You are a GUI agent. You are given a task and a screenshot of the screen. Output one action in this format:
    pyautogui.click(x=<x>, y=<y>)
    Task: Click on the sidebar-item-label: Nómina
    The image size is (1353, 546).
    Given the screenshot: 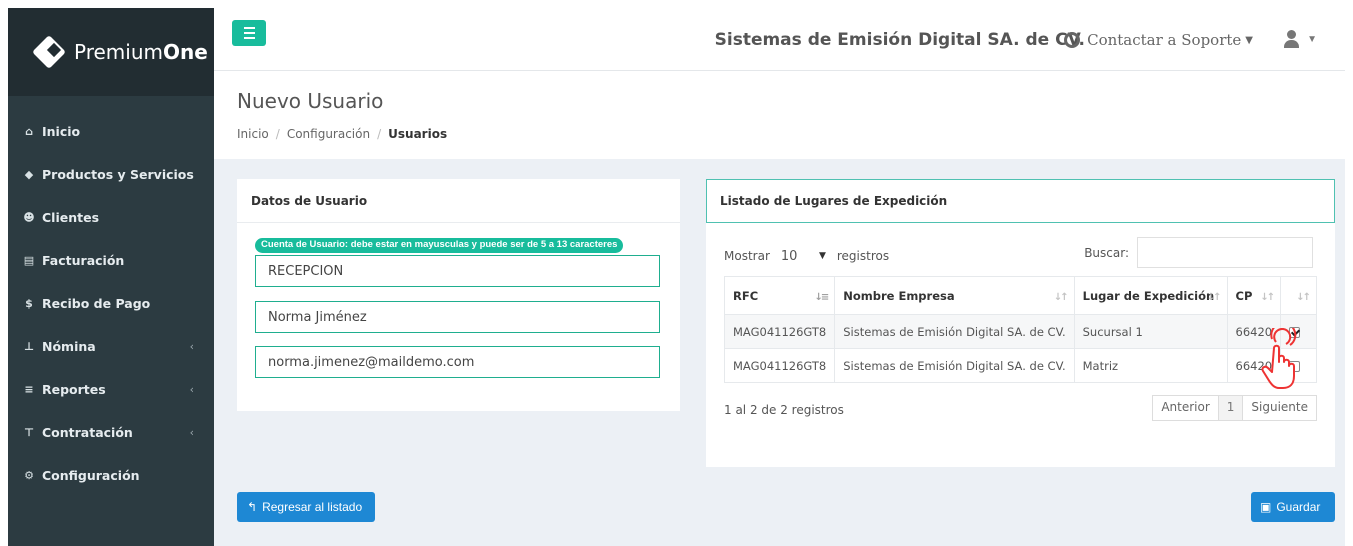 What is the action you would take?
    pyautogui.click(x=69, y=346)
    